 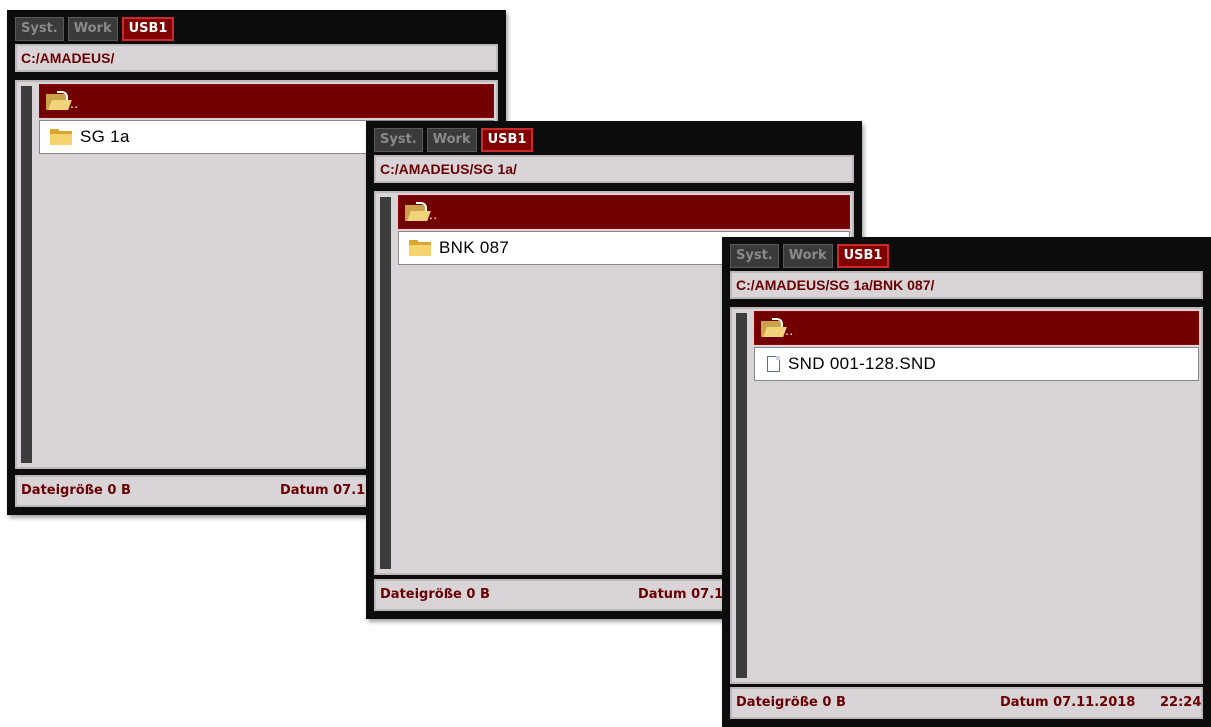 What do you see at coordinates (105, 136) in the screenshot?
I see `list-item-label: SG 1a` at bounding box center [105, 136].